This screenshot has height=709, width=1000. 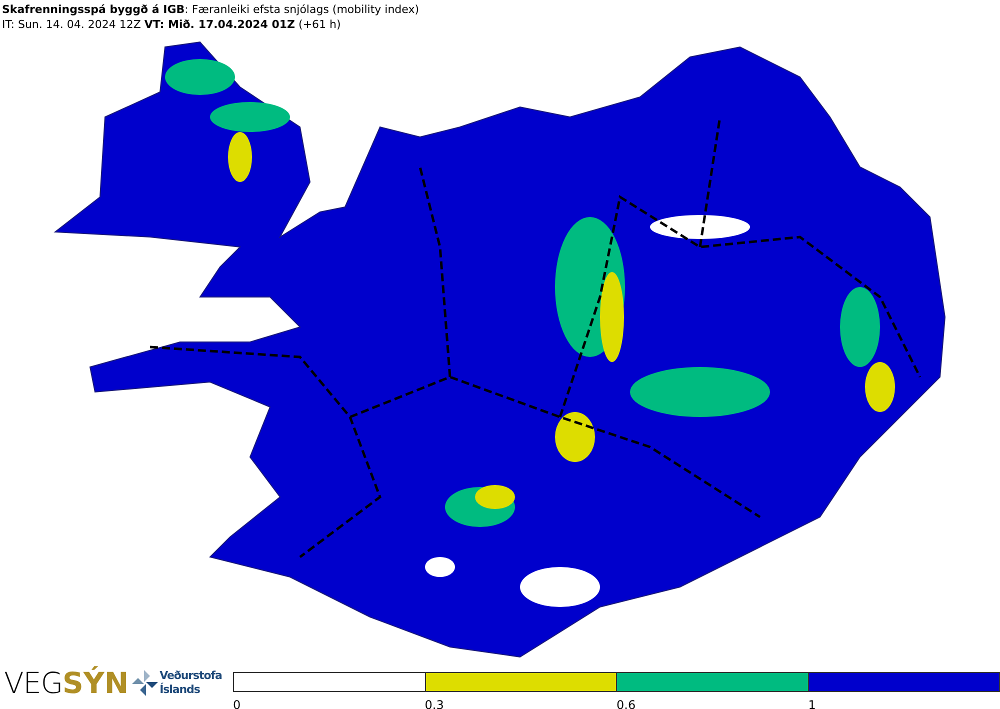 I want to click on vedurstofa-logo-text: Íslands, so click(x=180, y=690).